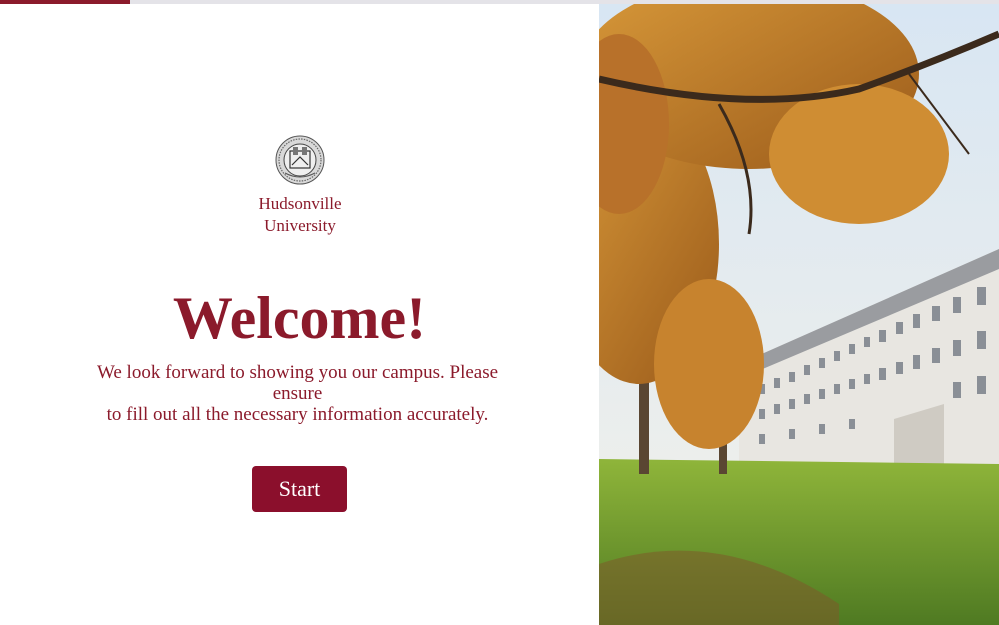 The image size is (999, 625). Describe the element at coordinates (300, 215) in the screenshot. I see `university-name: Hudsonville University` at that location.